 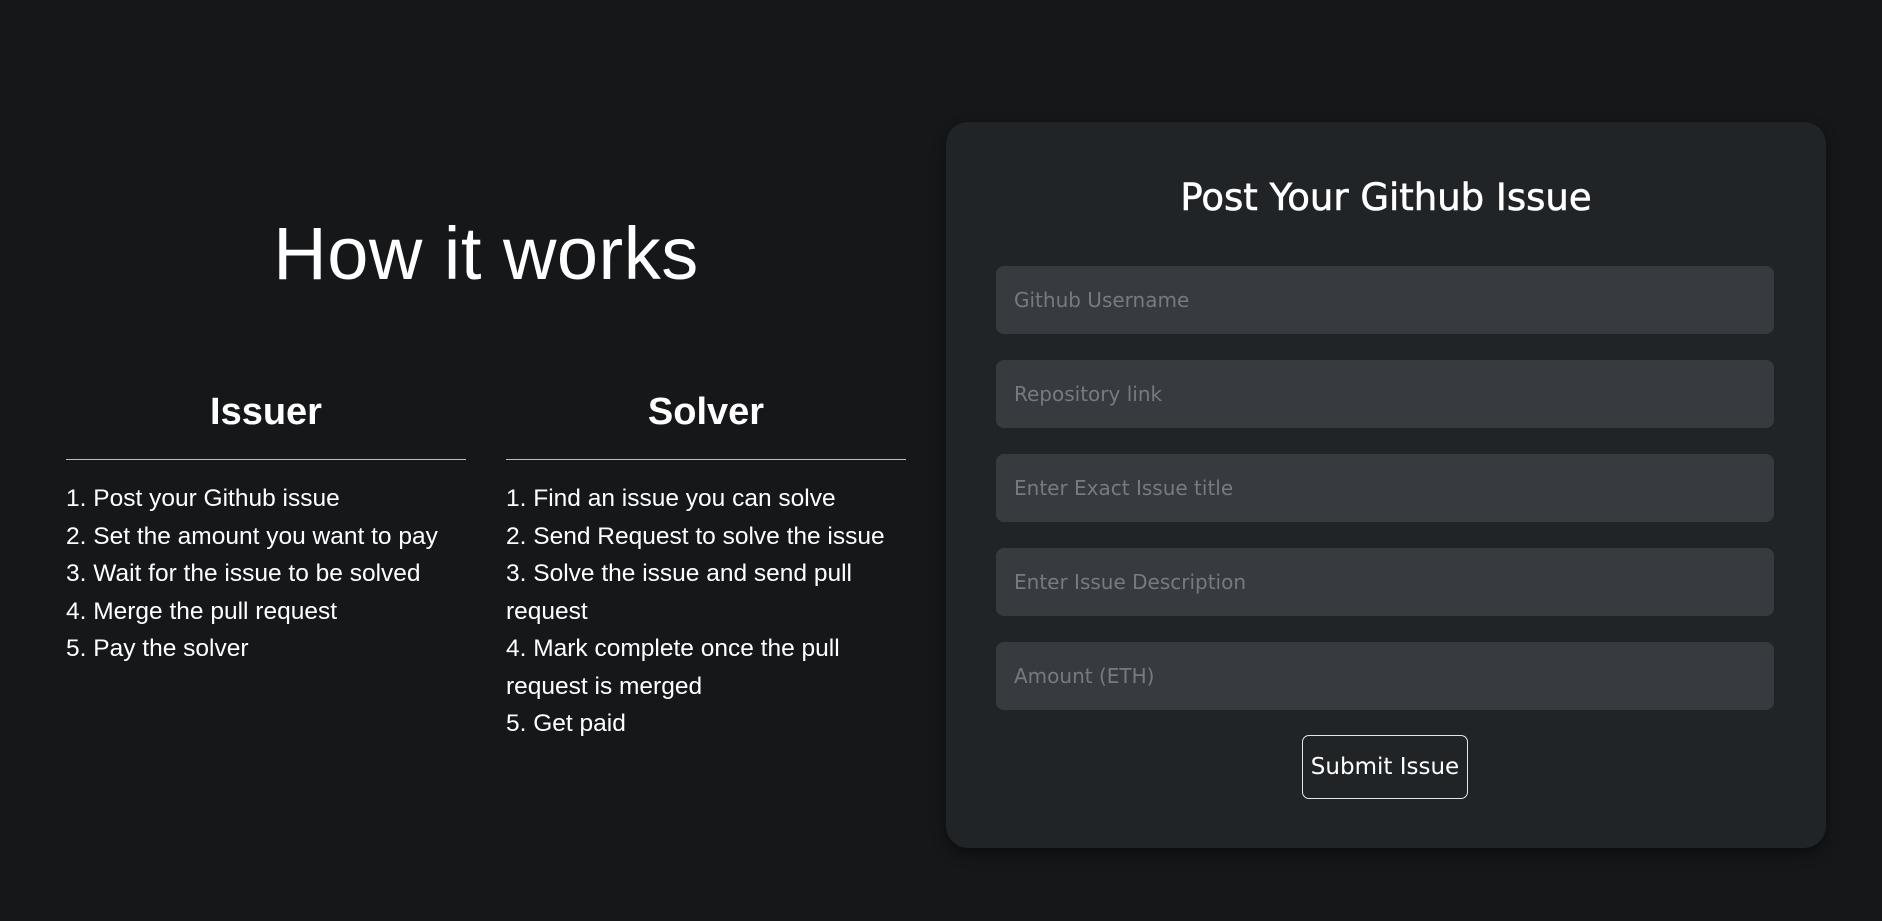 What do you see at coordinates (266, 412) in the screenshot?
I see `issuer-heading: Issuer` at bounding box center [266, 412].